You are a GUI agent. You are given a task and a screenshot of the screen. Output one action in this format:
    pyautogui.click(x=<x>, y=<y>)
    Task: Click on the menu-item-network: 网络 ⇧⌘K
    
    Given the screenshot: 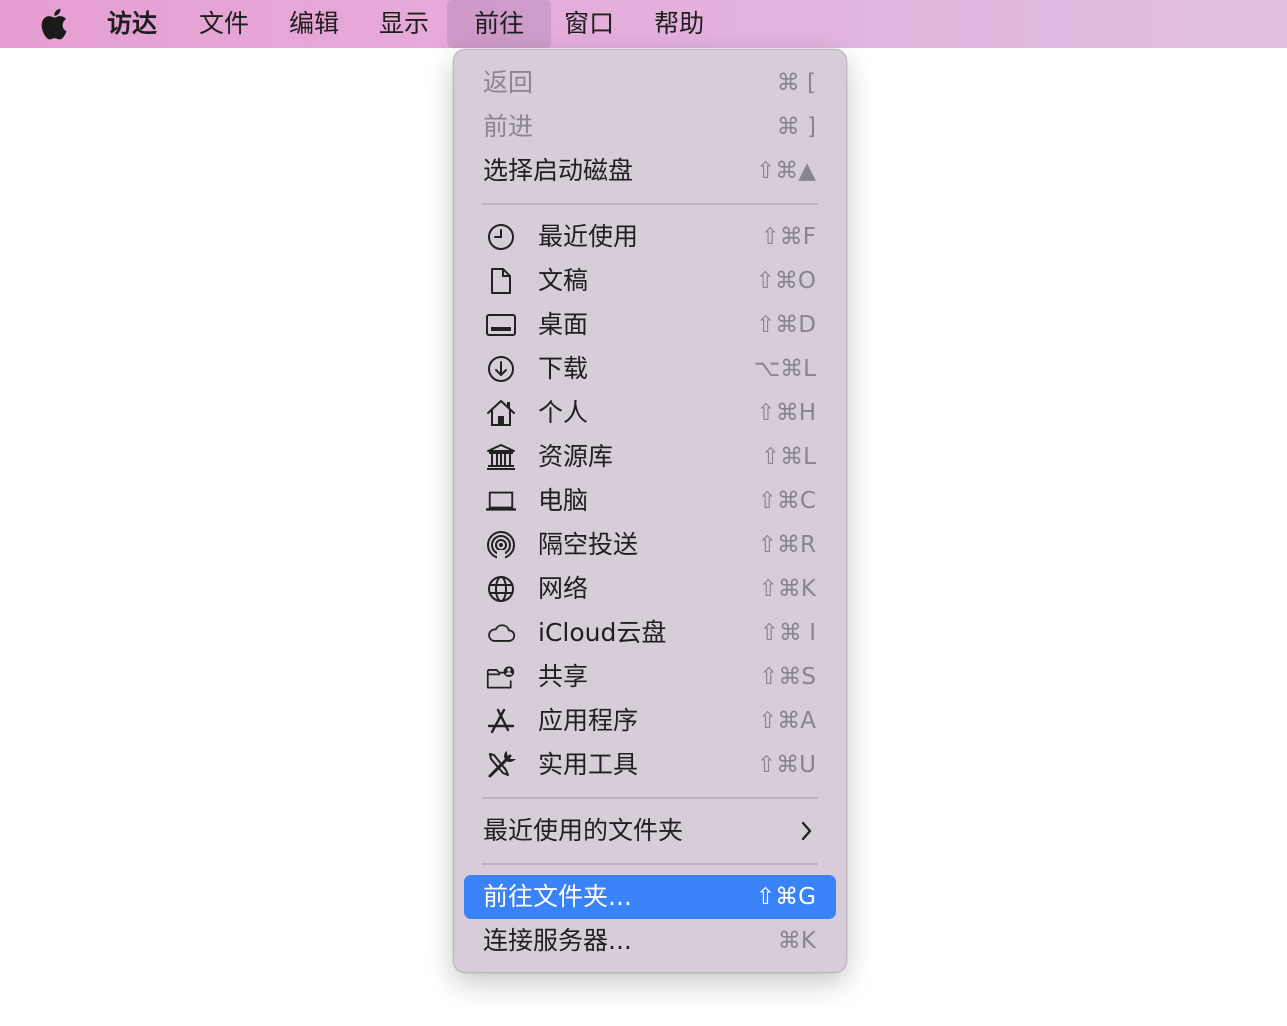 What is the action you would take?
    pyautogui.click(x=650, y=589)
    